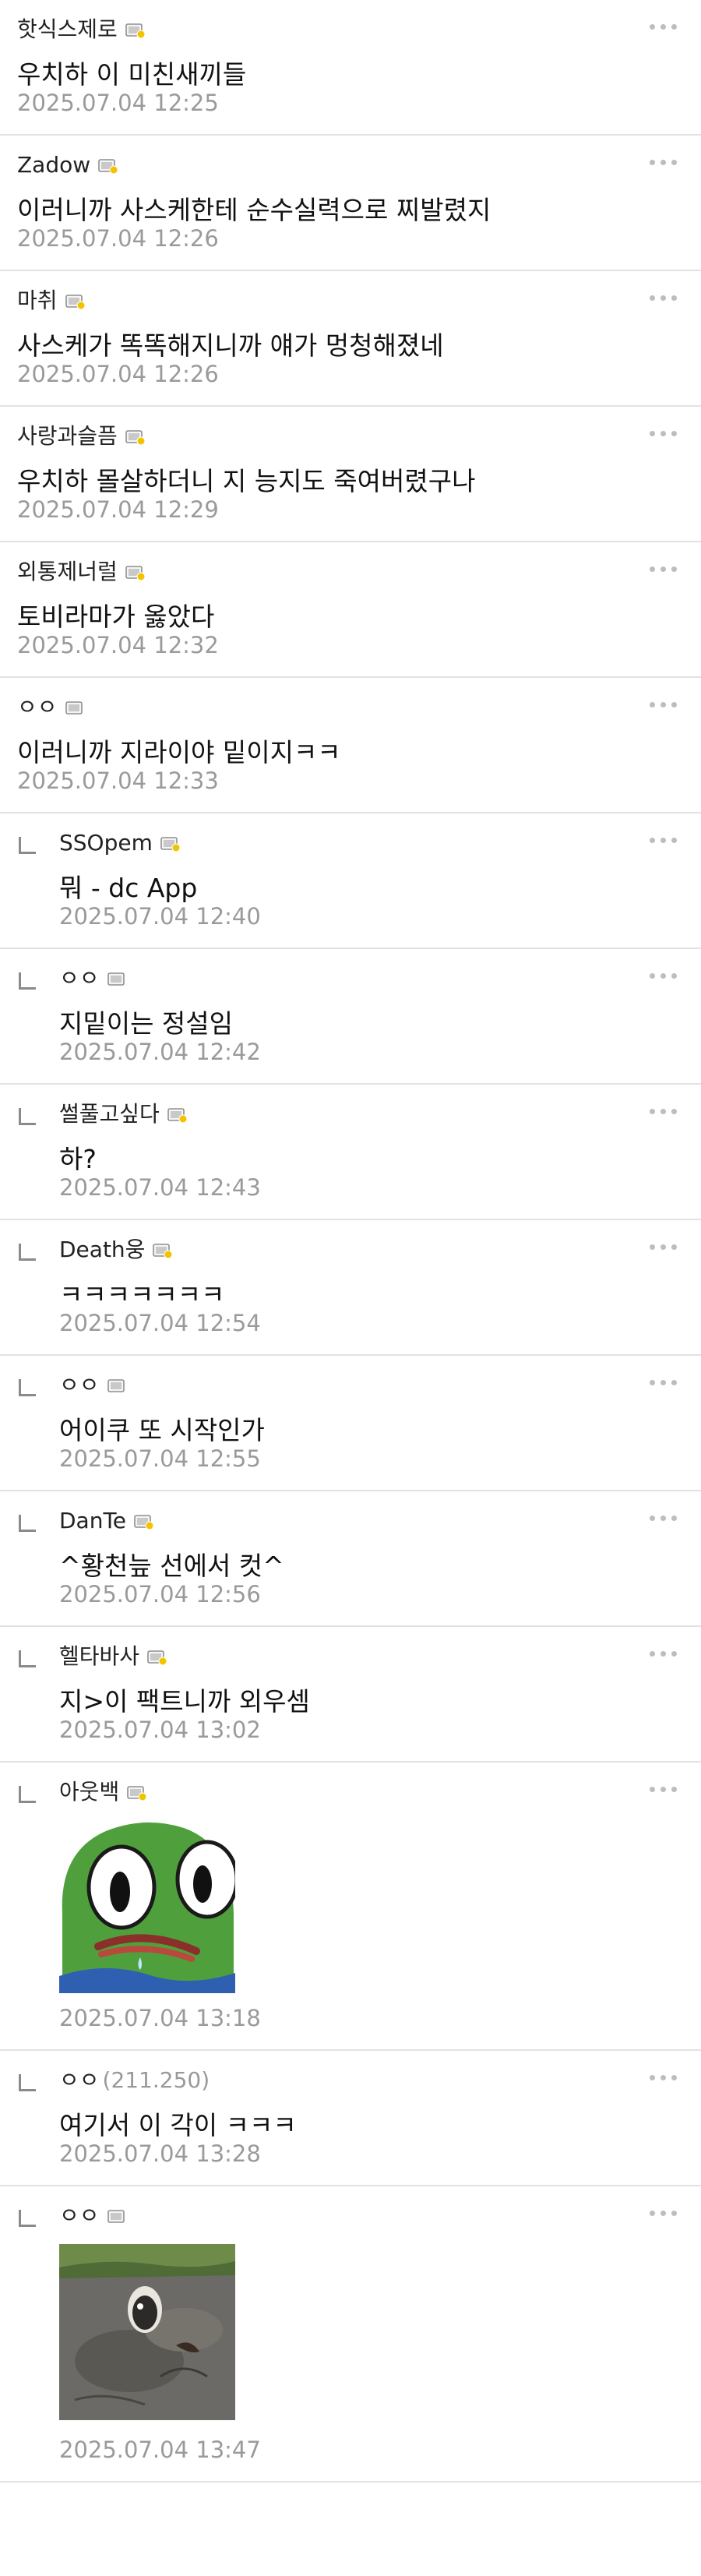  I want to click on comment-text: ^황천늪 선에서 컷^, so click(171, 1566).